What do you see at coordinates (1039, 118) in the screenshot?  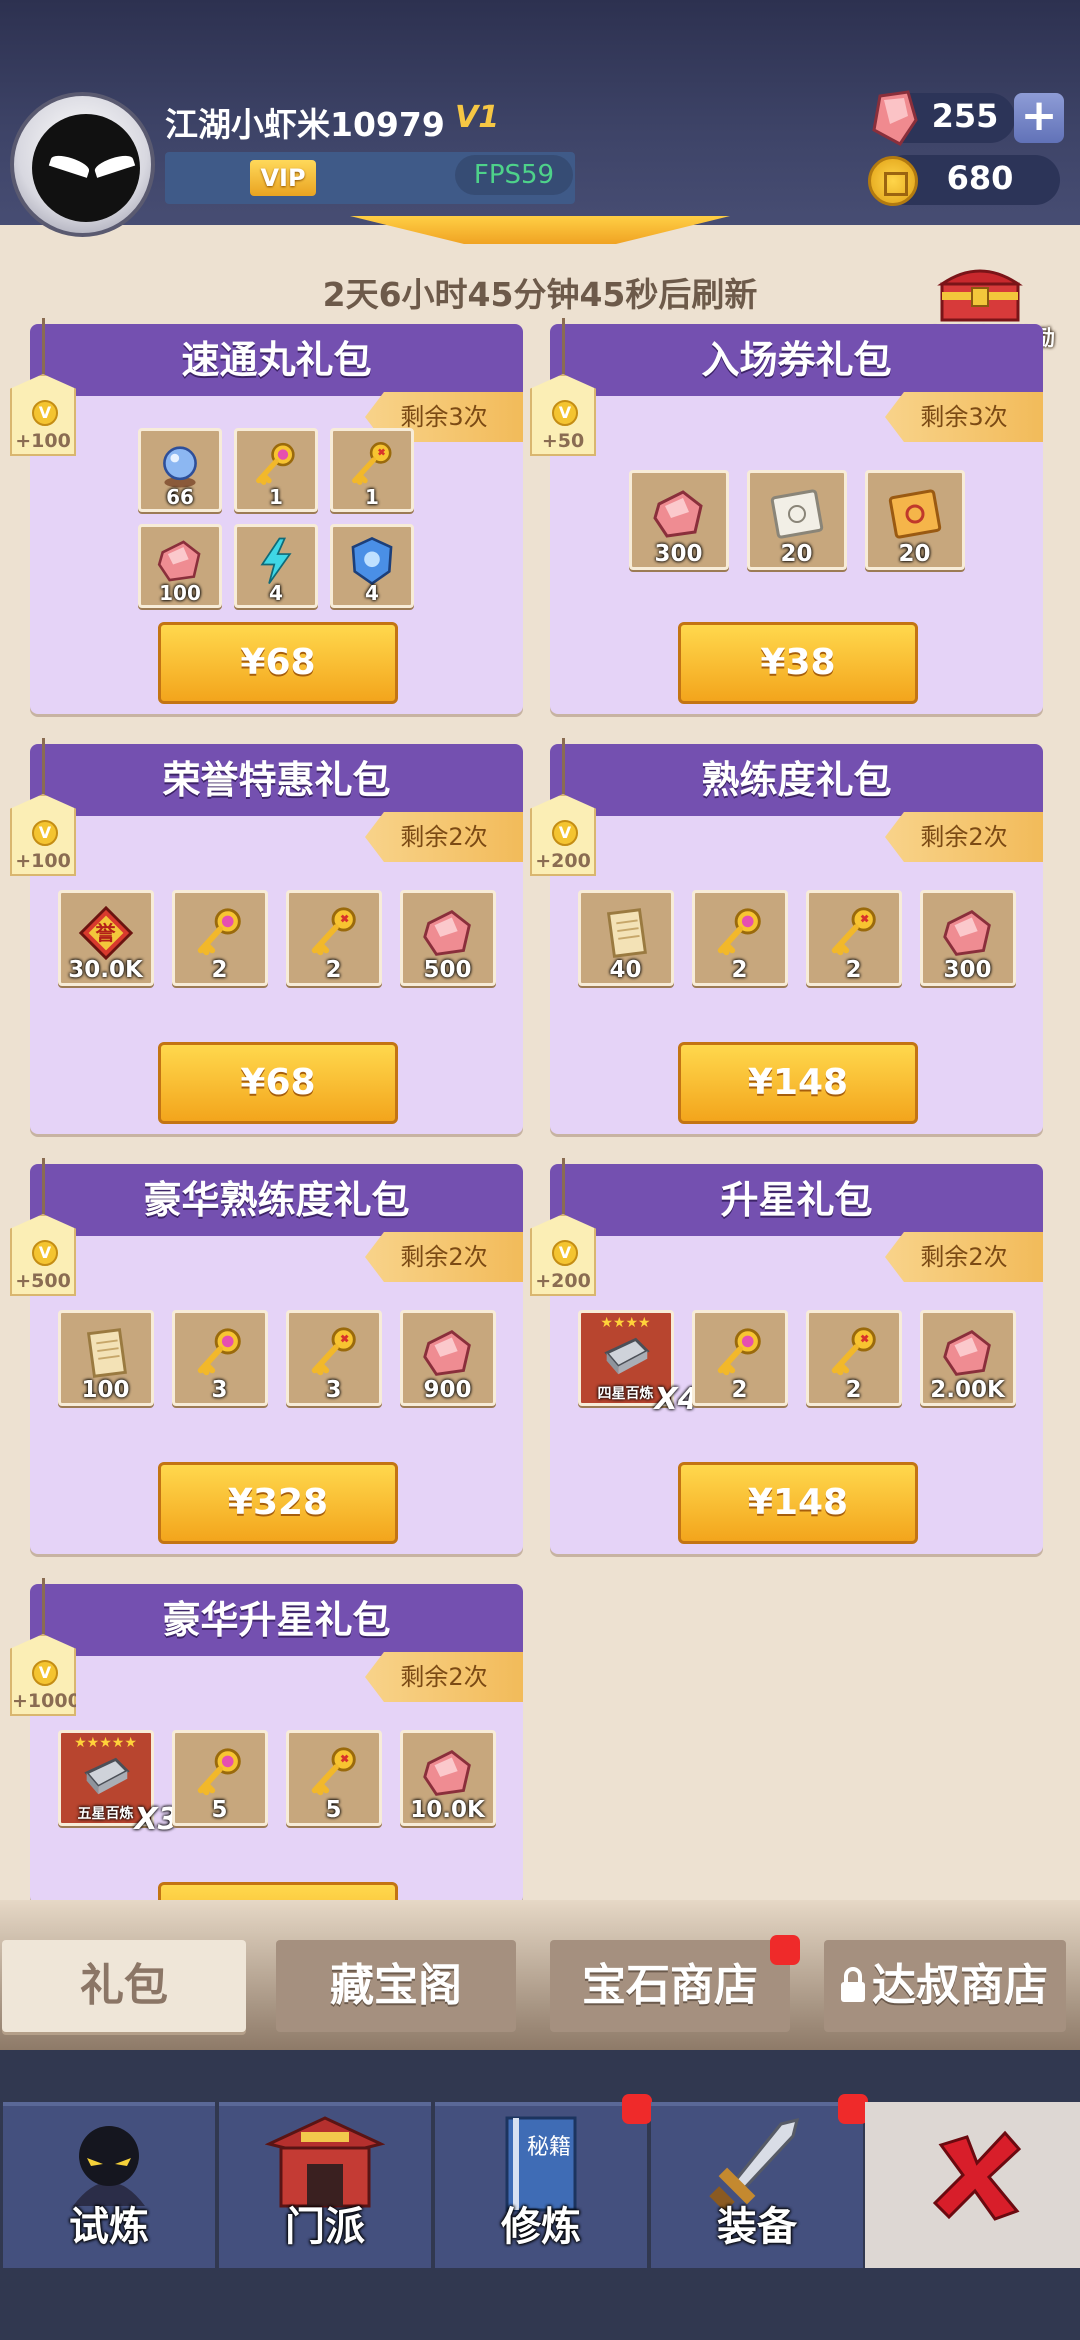 I see `add-gems-button: +` at bounding box center [1039, 118].